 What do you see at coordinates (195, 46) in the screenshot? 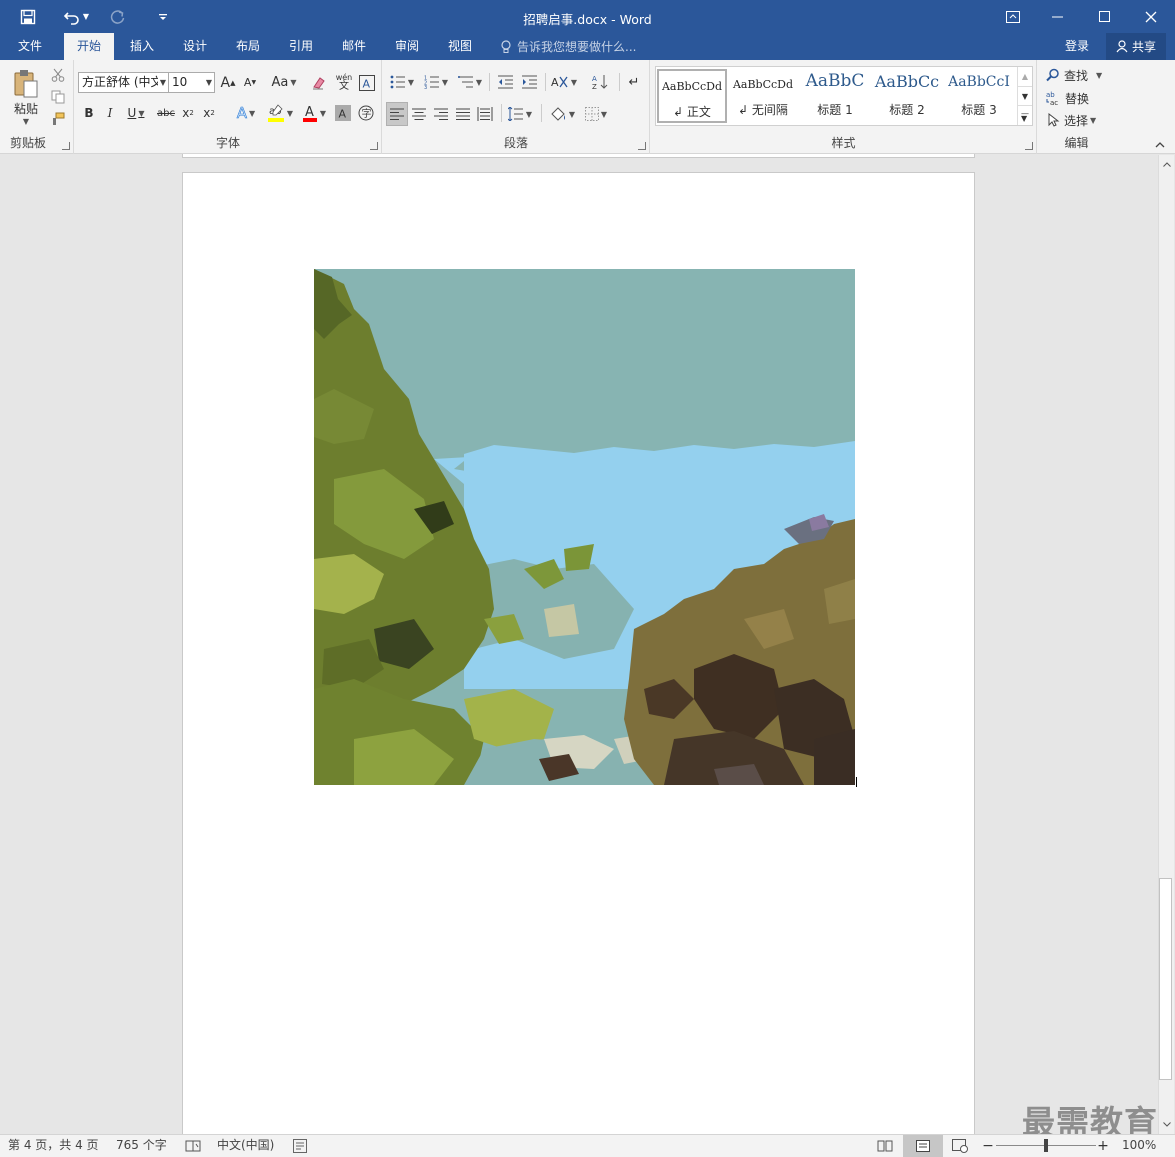
I see `tab-design: 设计` at bounding box center [195, 46].